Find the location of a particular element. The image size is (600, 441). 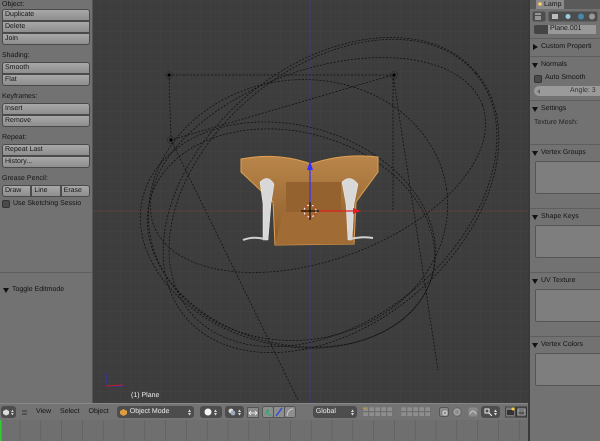

context-dropdown is located at coordinates (539, 16).